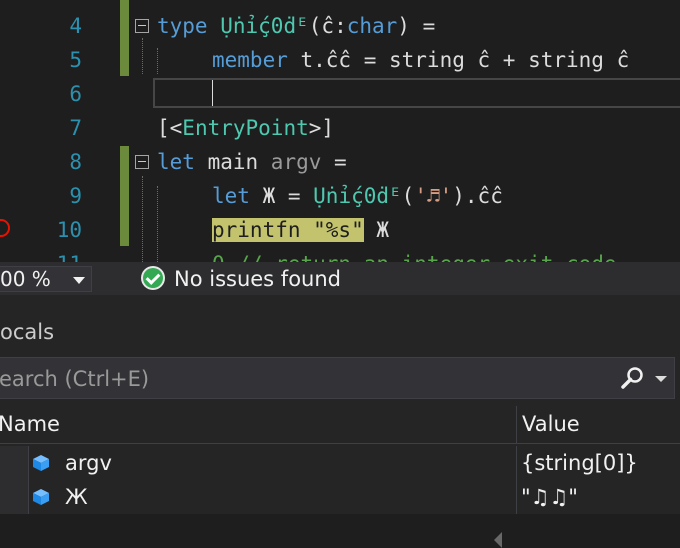 The width and height of the screenshot is (680, 548). What do you see at coordinates (75, 94) in the screenshot?
I see `line-number: 6` at bounding box center [75, 94].